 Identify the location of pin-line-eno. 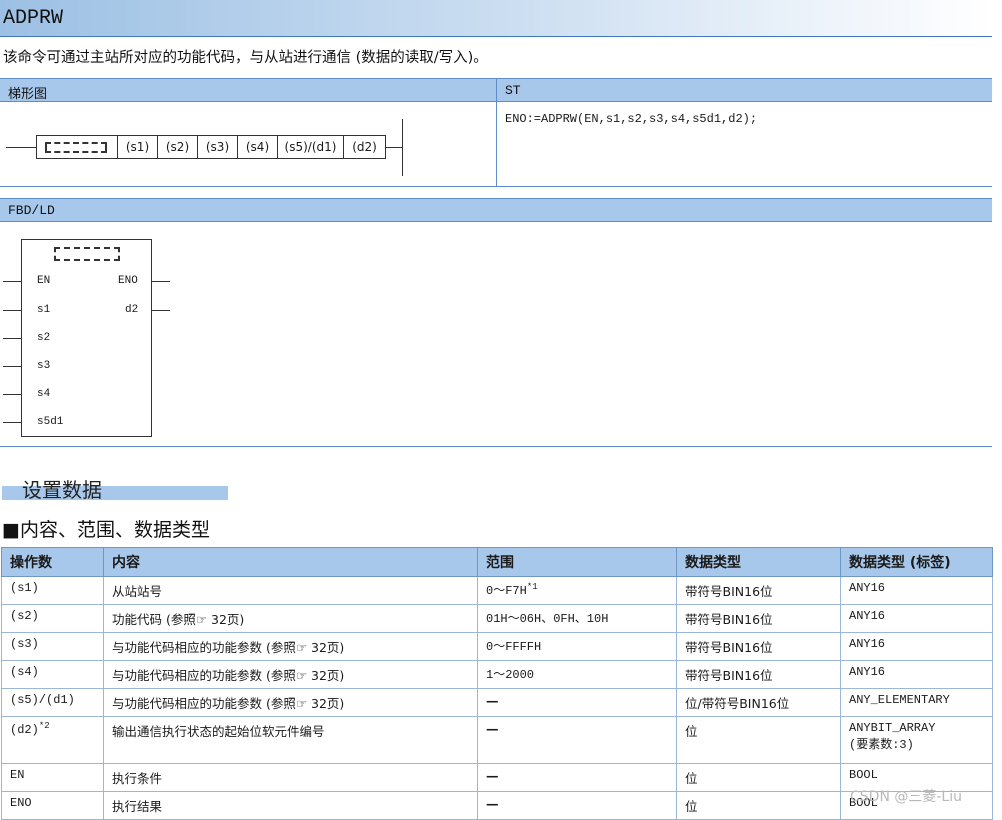
(161, 281).